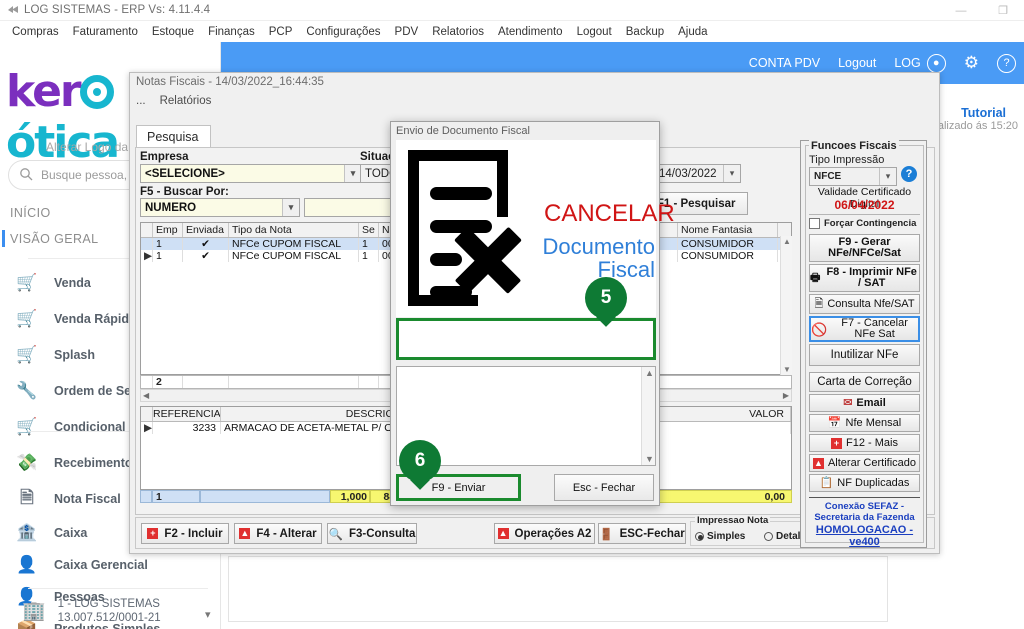 The image size is (1024, 629). I want to click on empresa-select: <SELECIONE> ▾, so click(251, 173).